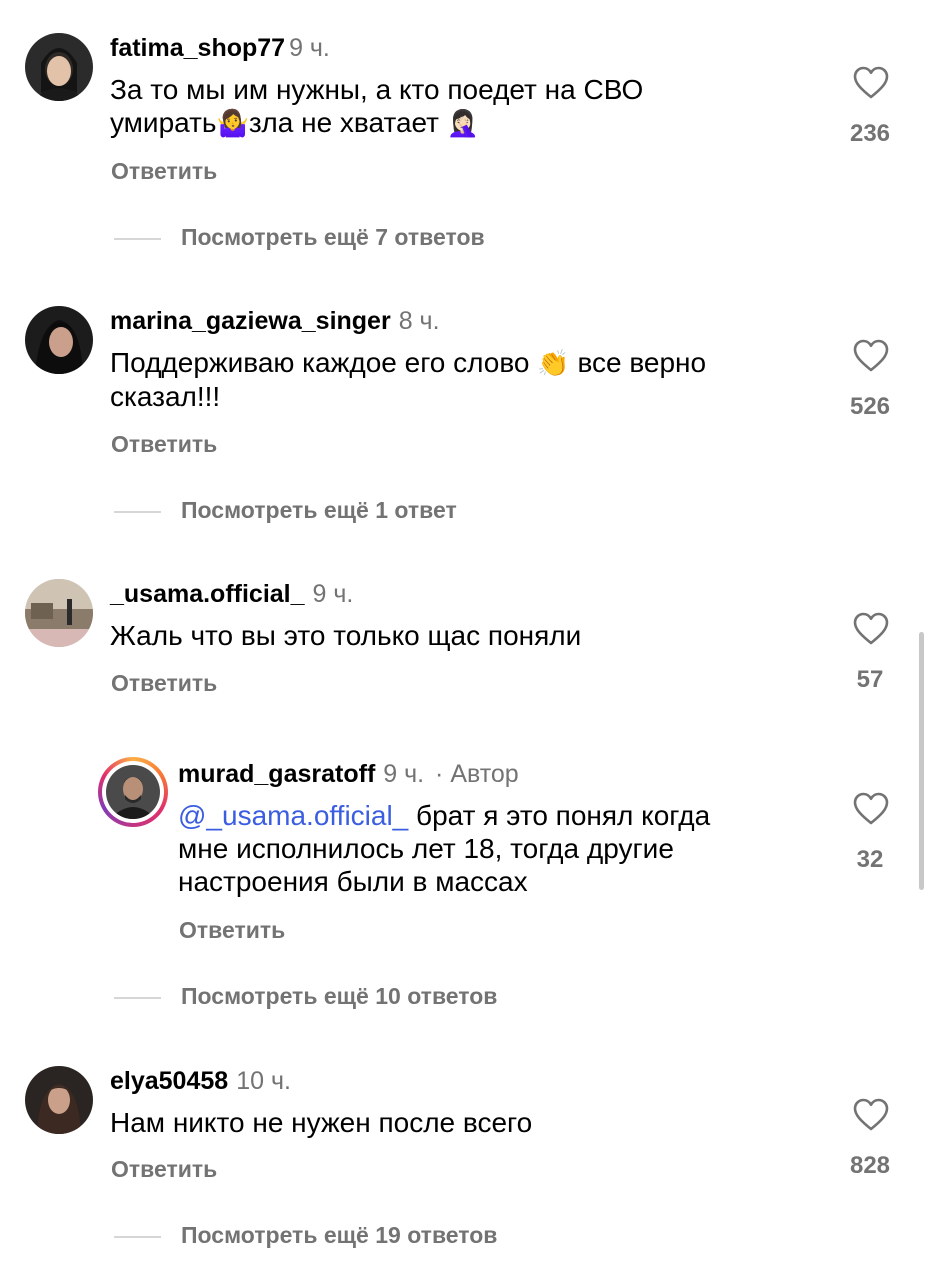 The width and height of the screenshot is (930, 1280). I want to click on username: elya50458, so click(169, 1081).